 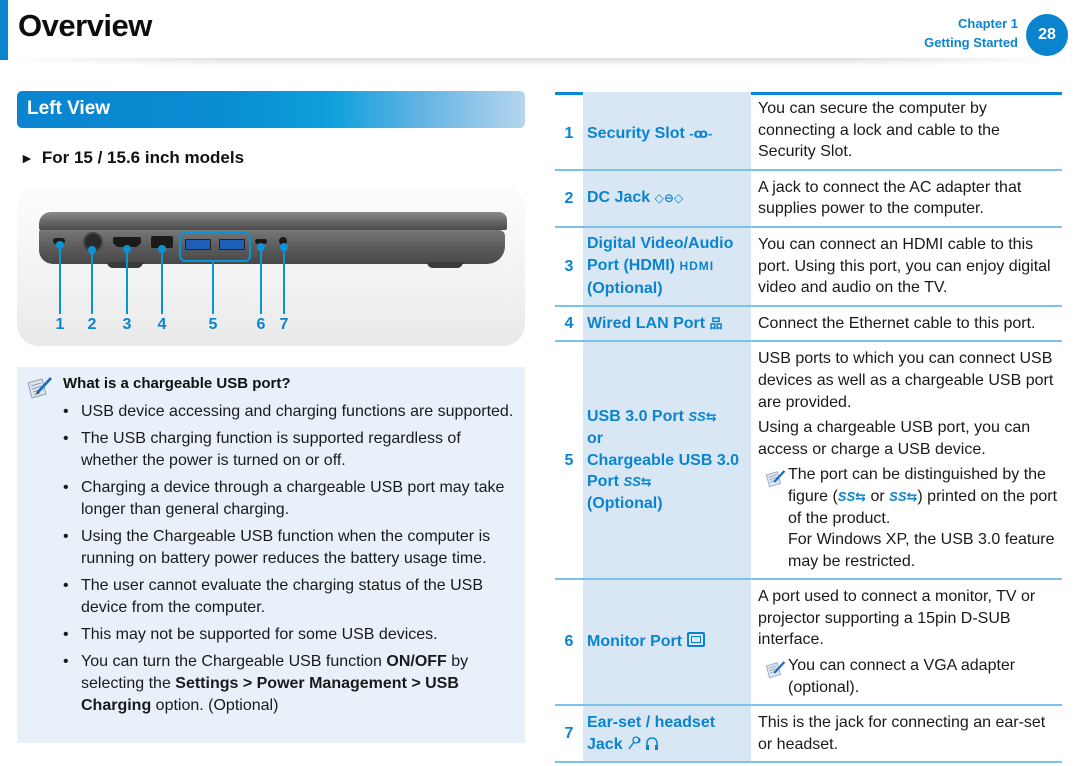 I want to click on port-name-text: Chargeable USB 3.0 Port, so click(x=663, y=471).